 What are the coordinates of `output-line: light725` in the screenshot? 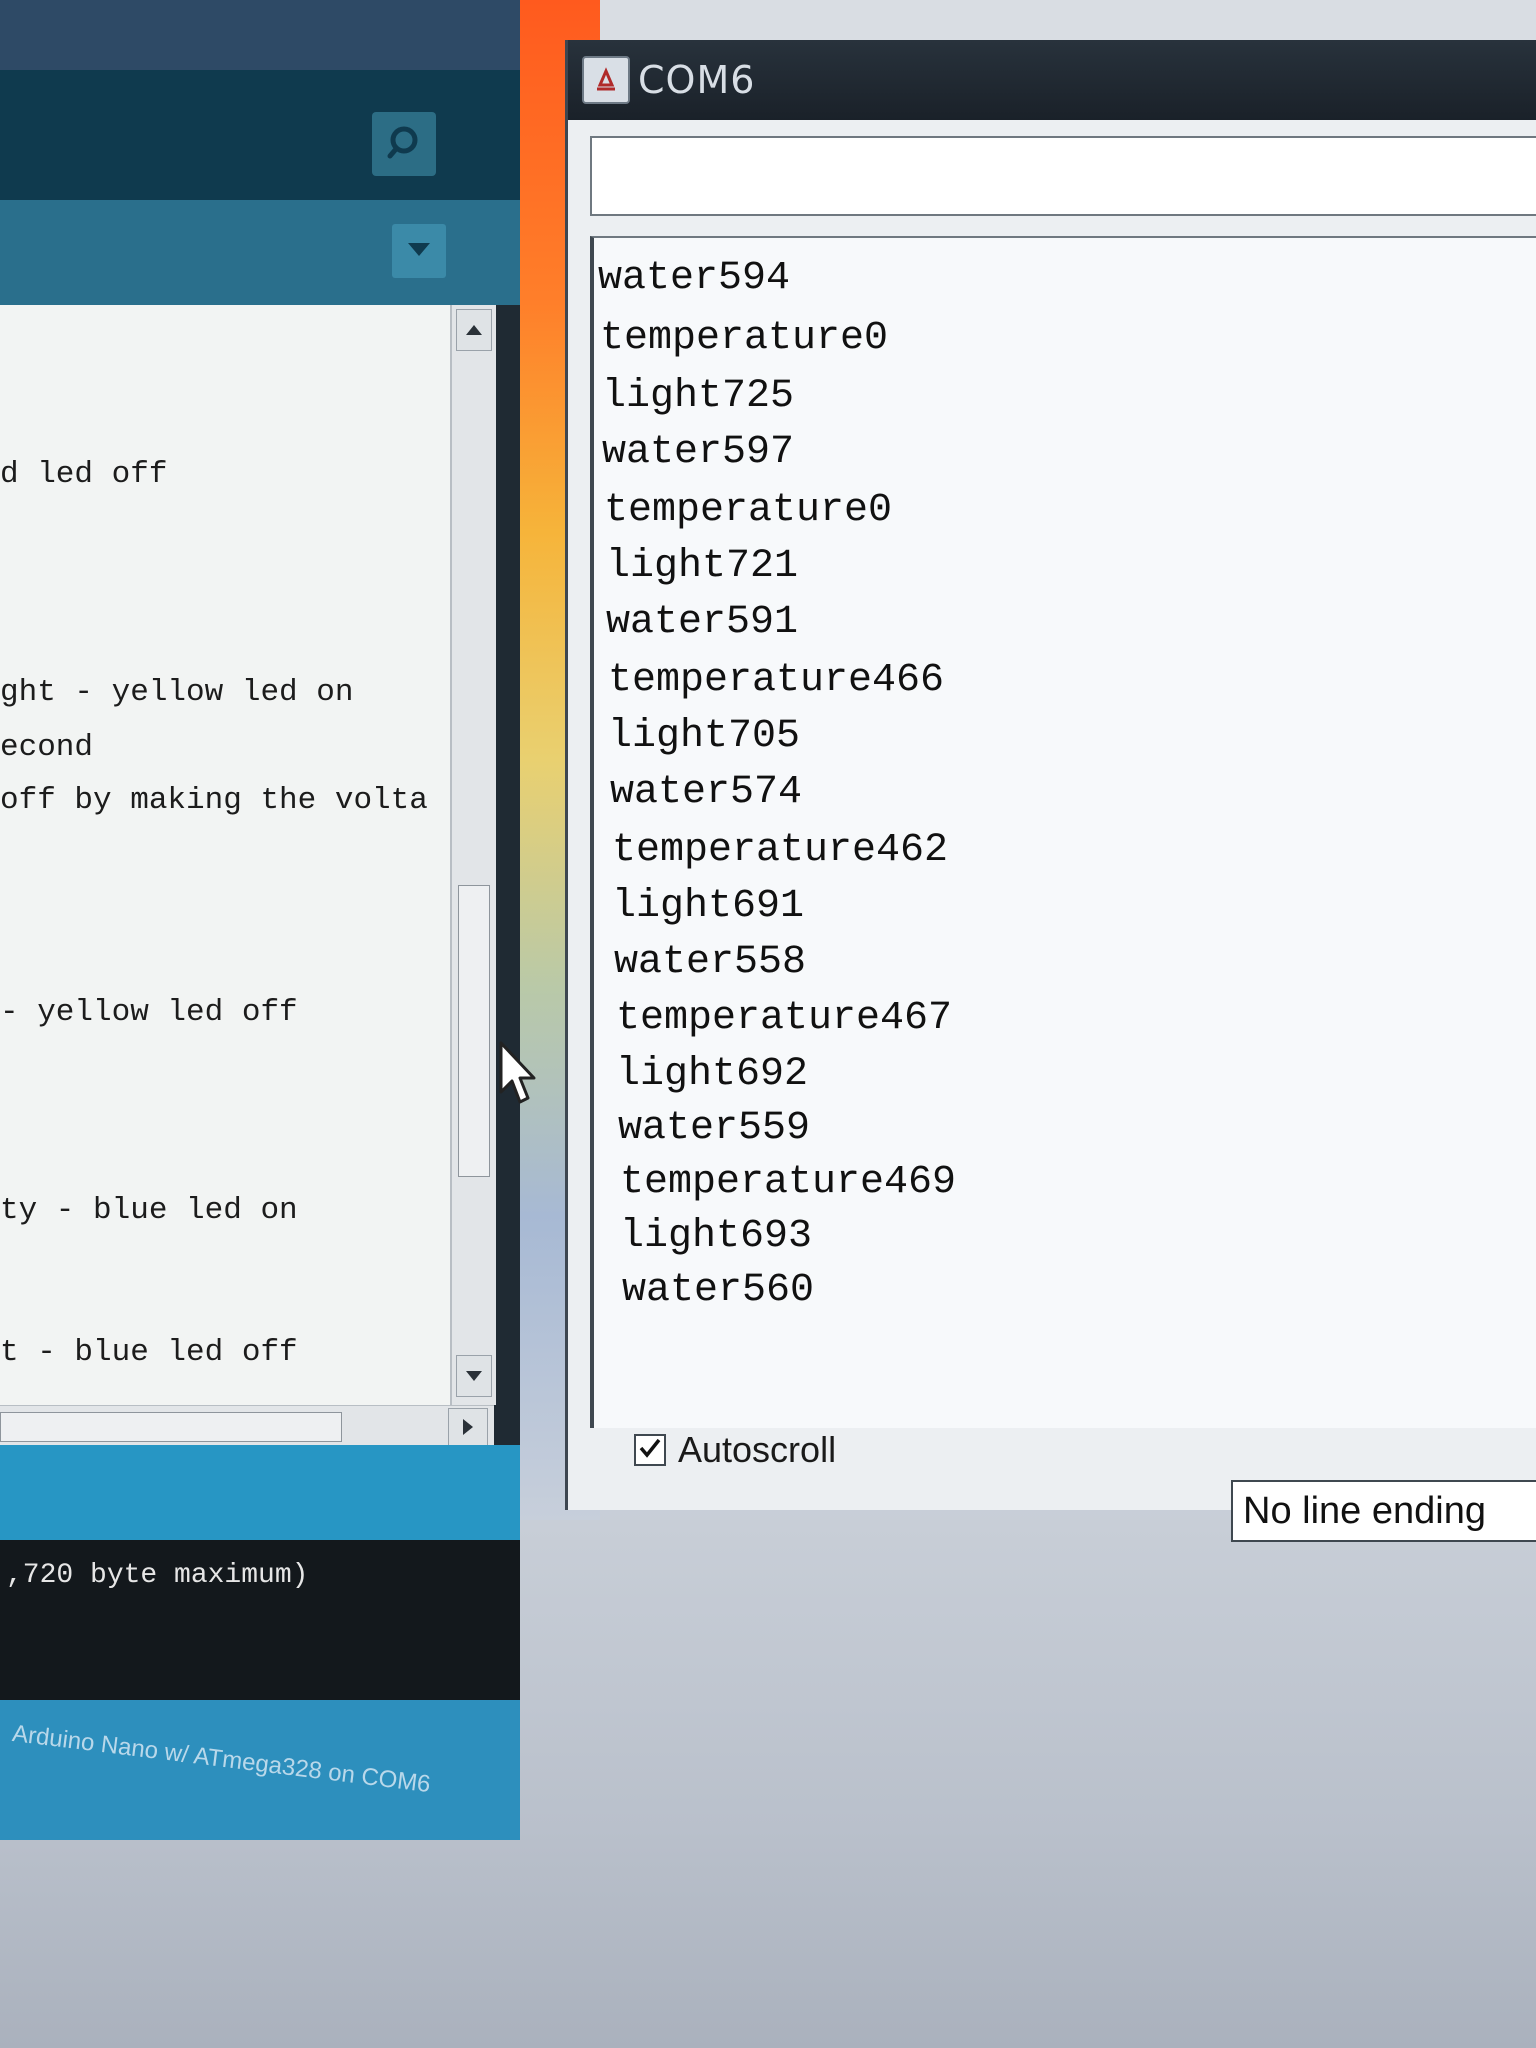 It's located at (698, 396).